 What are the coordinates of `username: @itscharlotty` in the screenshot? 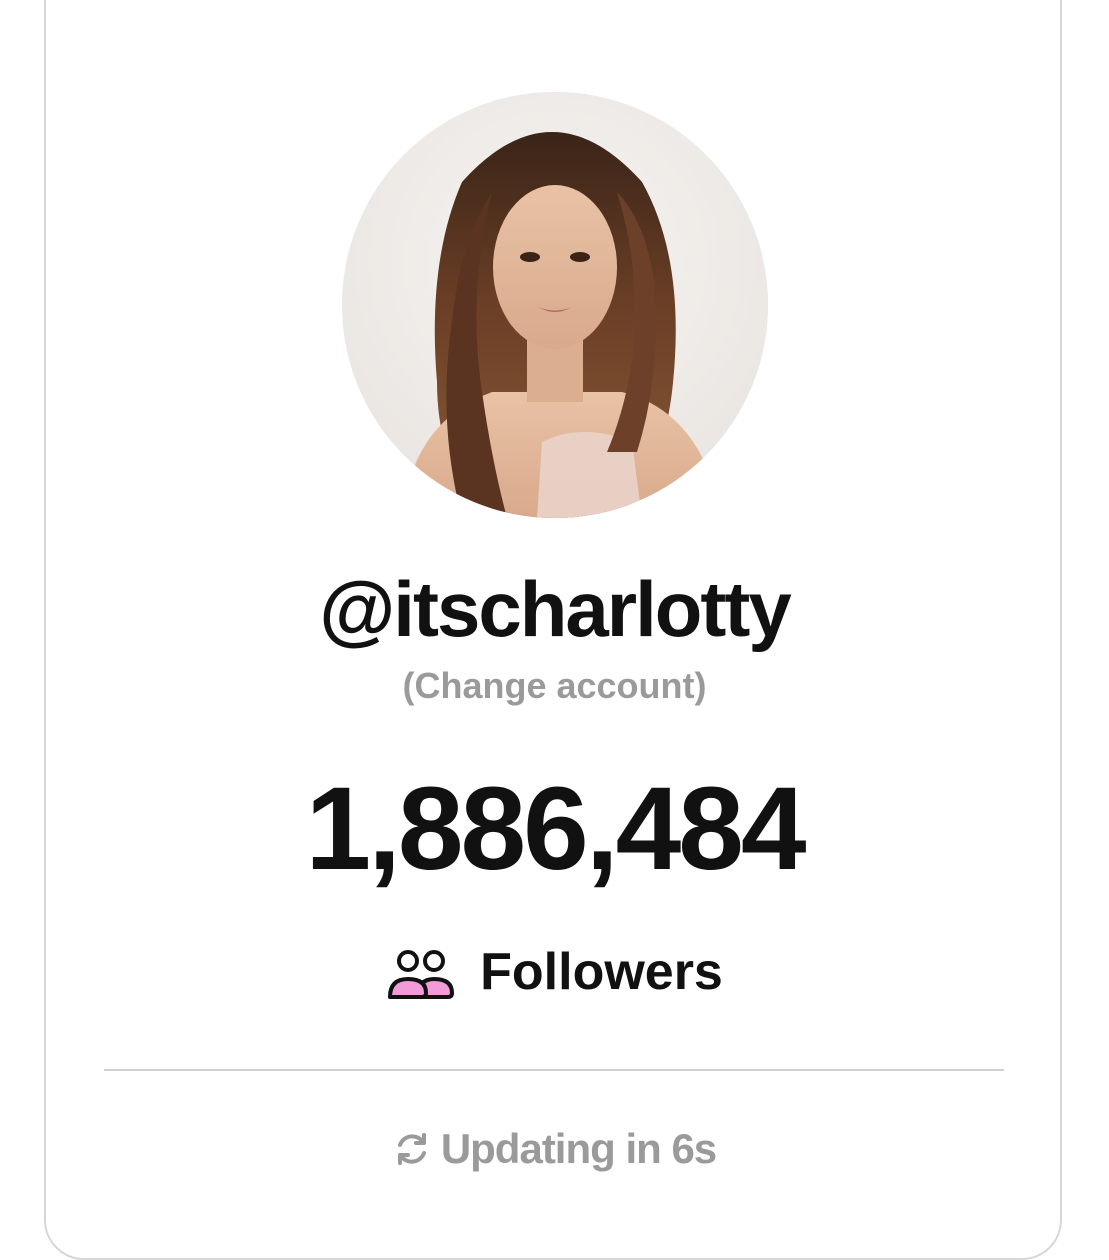 It's located at (555, 609).